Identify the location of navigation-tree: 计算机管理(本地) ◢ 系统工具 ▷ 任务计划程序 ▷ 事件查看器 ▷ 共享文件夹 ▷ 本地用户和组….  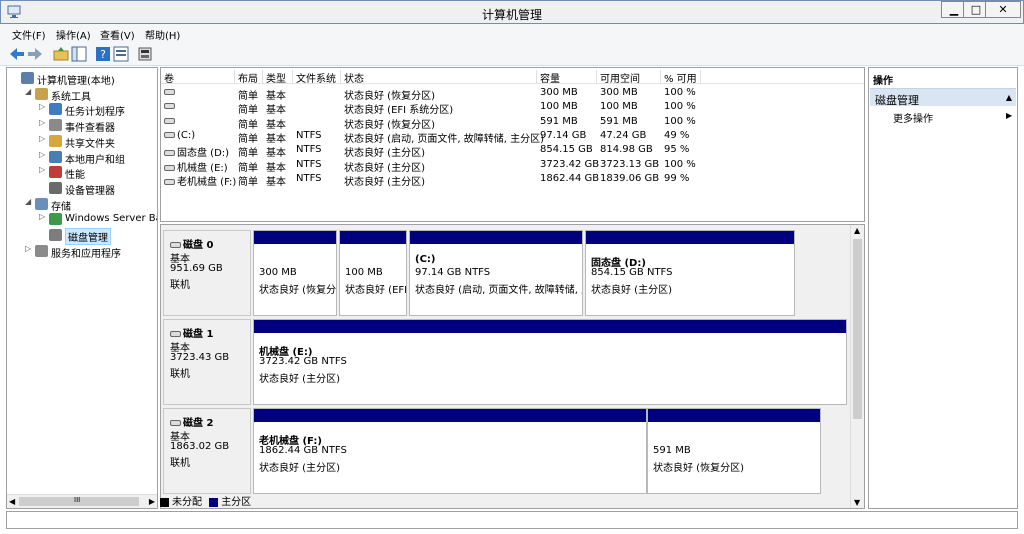
(82, 288).